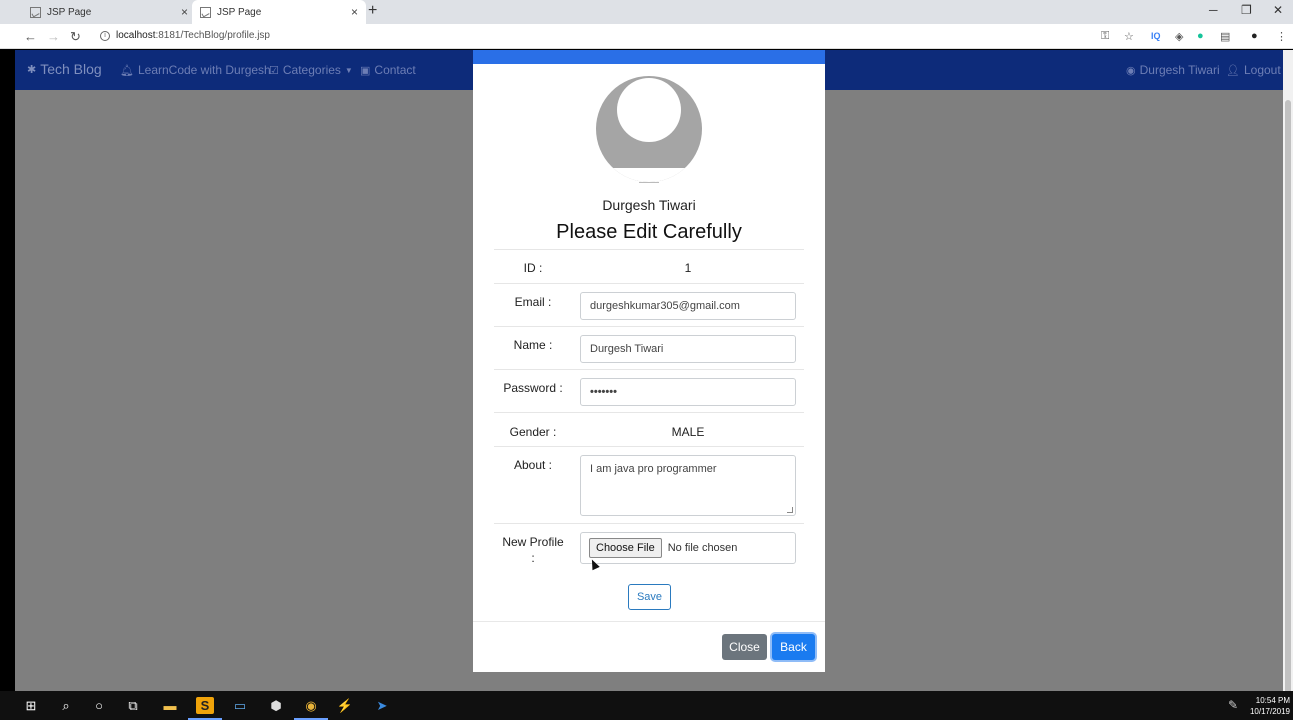  Describe the element at coordinates (688, 349) in the screenshot. I see `name-field: Durgesh Tiwari` at that location.